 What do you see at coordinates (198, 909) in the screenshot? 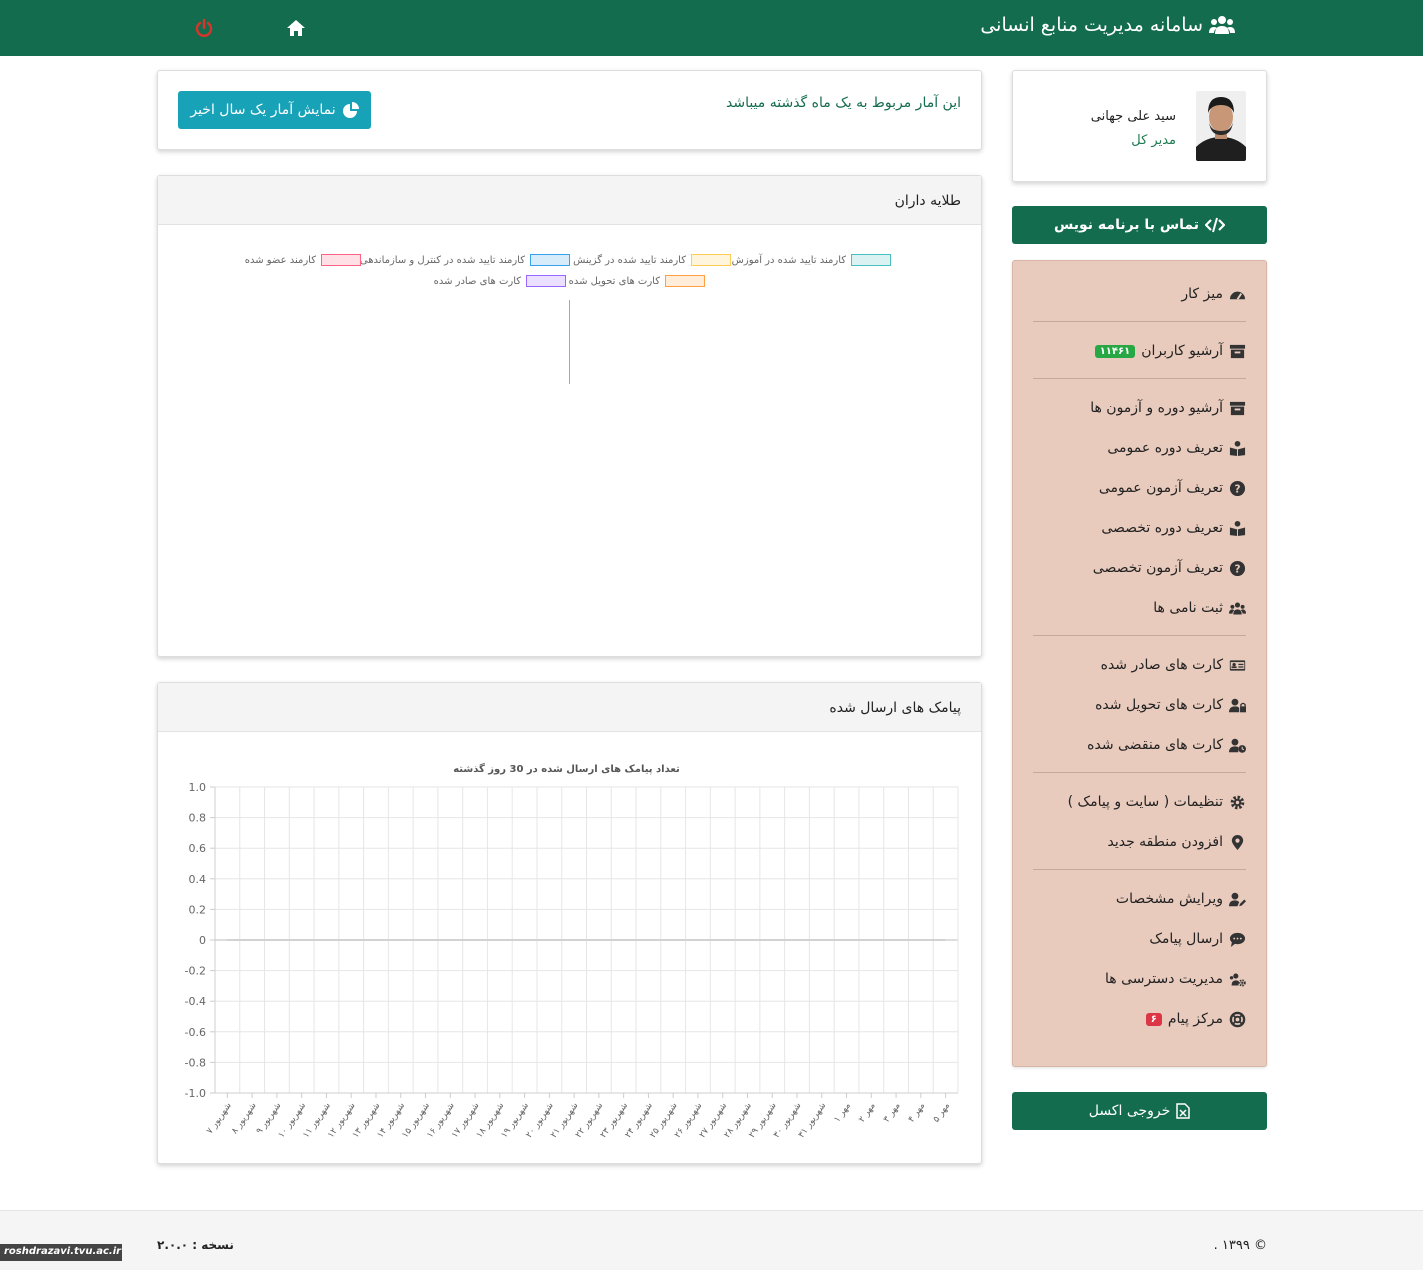
I see `y-tick-label: 0.2` at bounding box center [198, 909].